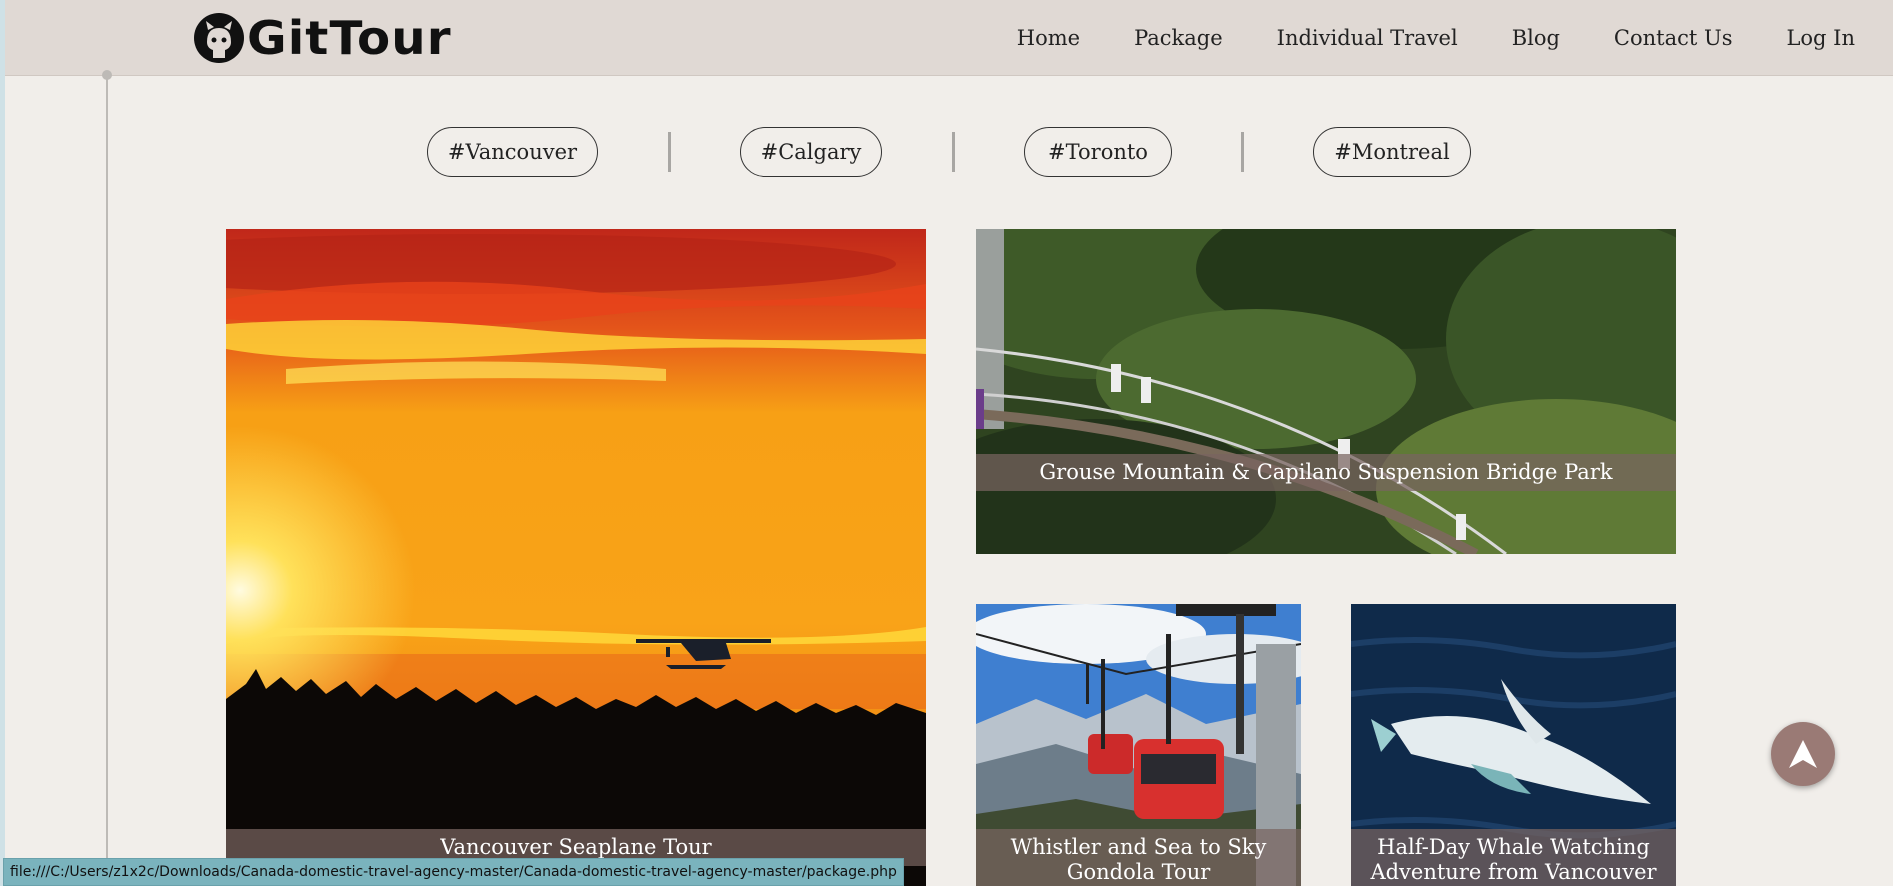 Image resolution: width=1893 pixels, height=886 pixels. Describe the element at coordinates (219, 38) in the screenshot. I see `github-cat-icon` at that location.